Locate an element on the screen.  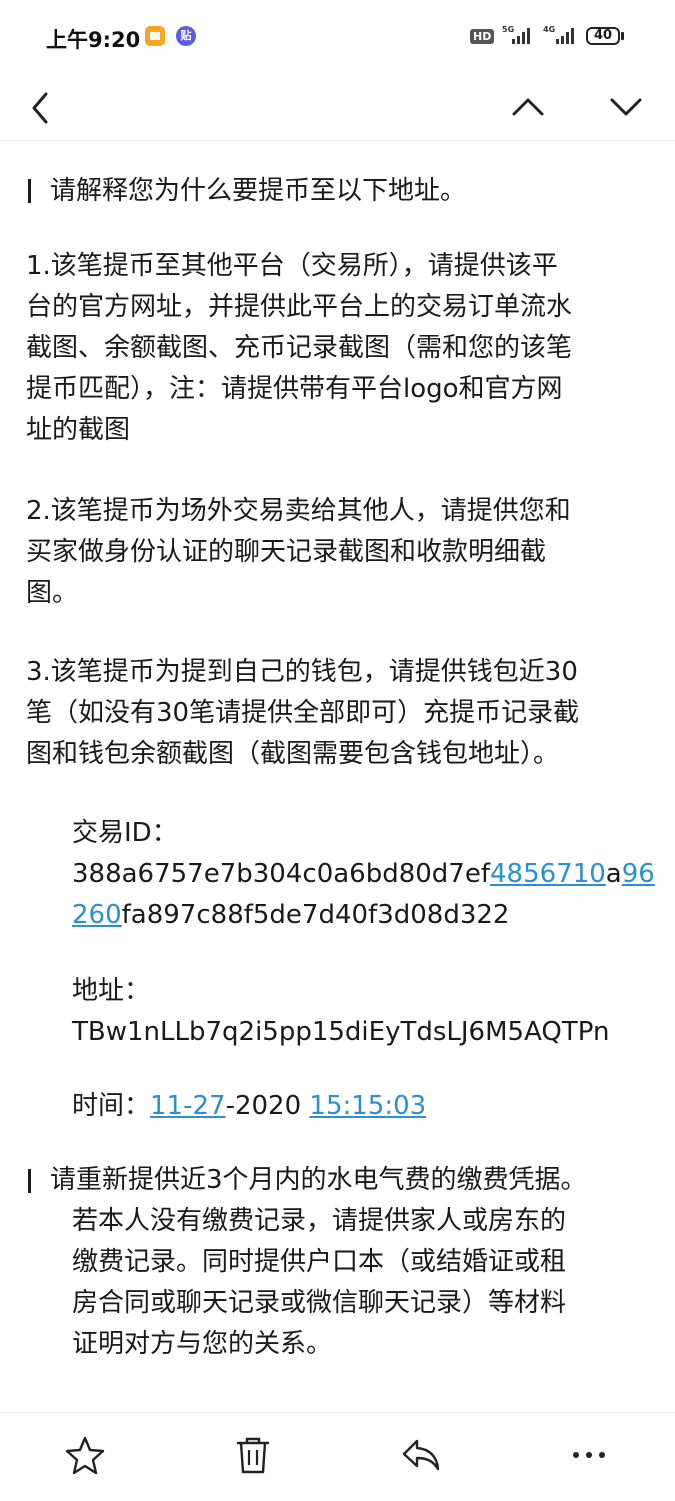
address-value: TBw1nLLb7q2i5pp15diEyTdsLJ6M5AQTPn is located at coordinates (341, 1032).